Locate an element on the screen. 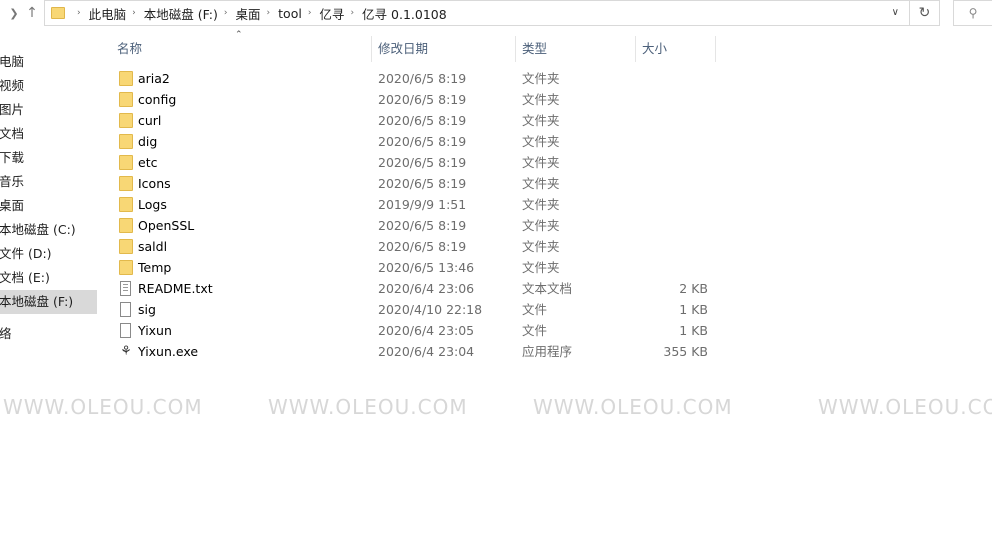  breadcrumb-item: 本地磁盘 (F:) is located at coordinates (181, 13).